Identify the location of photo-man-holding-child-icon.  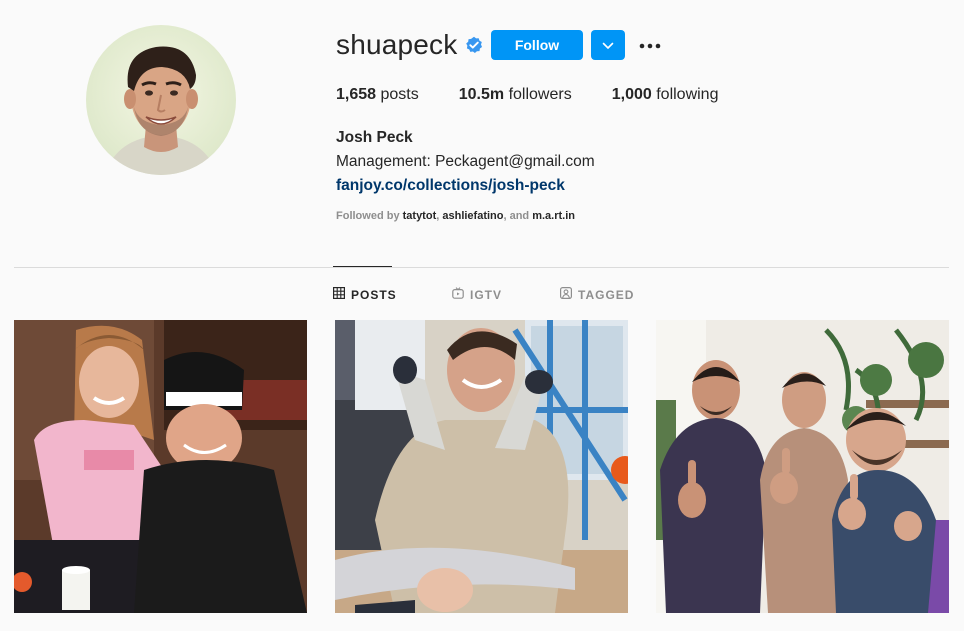
(481, 466).